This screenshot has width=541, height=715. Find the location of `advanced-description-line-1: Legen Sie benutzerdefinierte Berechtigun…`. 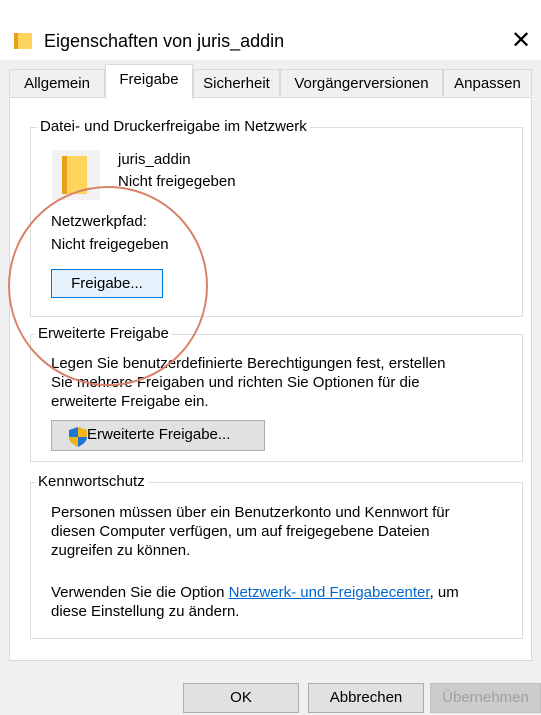

advanced-description-line-1: Legen Sie benutzerdefinierte Berechtigun… is located at coordinates (248, 363).